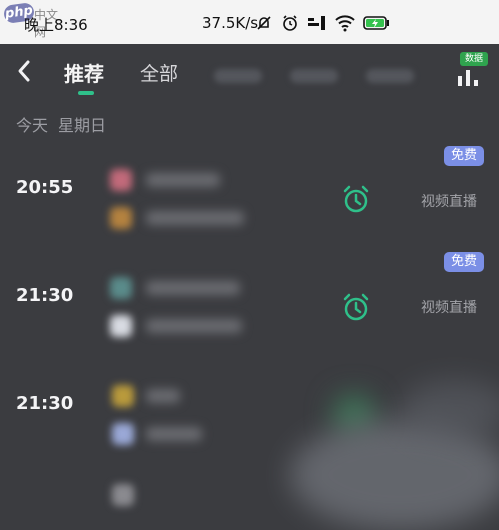 Image resolution: width=499 pixels, height=530 pixels. Describe the element at coordinates (290, 23) in the screenshot. I see `alarm-icon` at that location.